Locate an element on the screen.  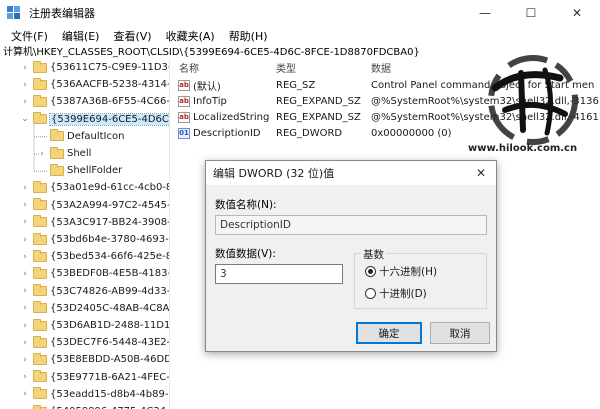
tree-item: › {53BEDF0B-4E5B-4183-8D is located at coordinates (94, 273).